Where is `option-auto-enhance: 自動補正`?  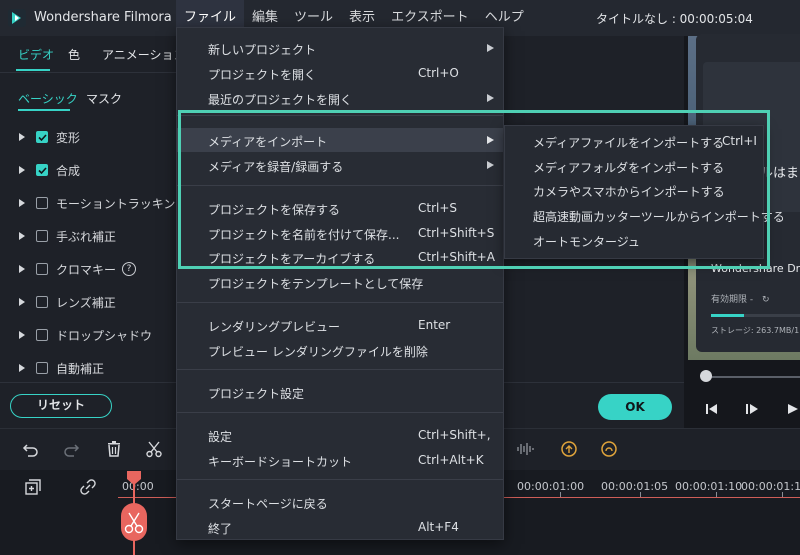
option-auto-enhance: 自動補正 is located at coordinates (61, 368).